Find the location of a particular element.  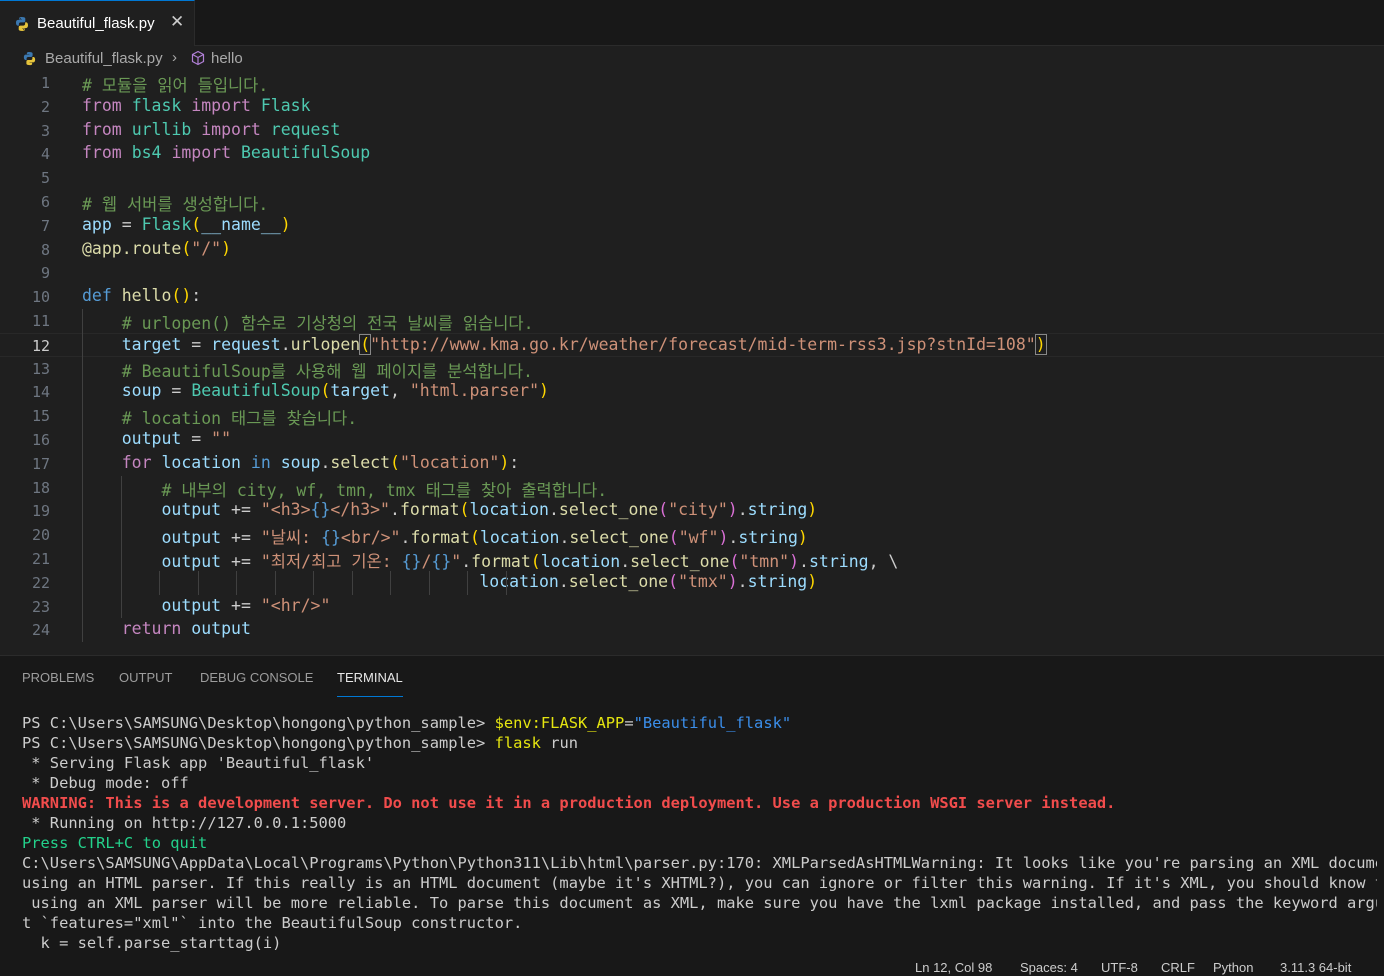

line-number: 22 is located at coordinates (40, 582).